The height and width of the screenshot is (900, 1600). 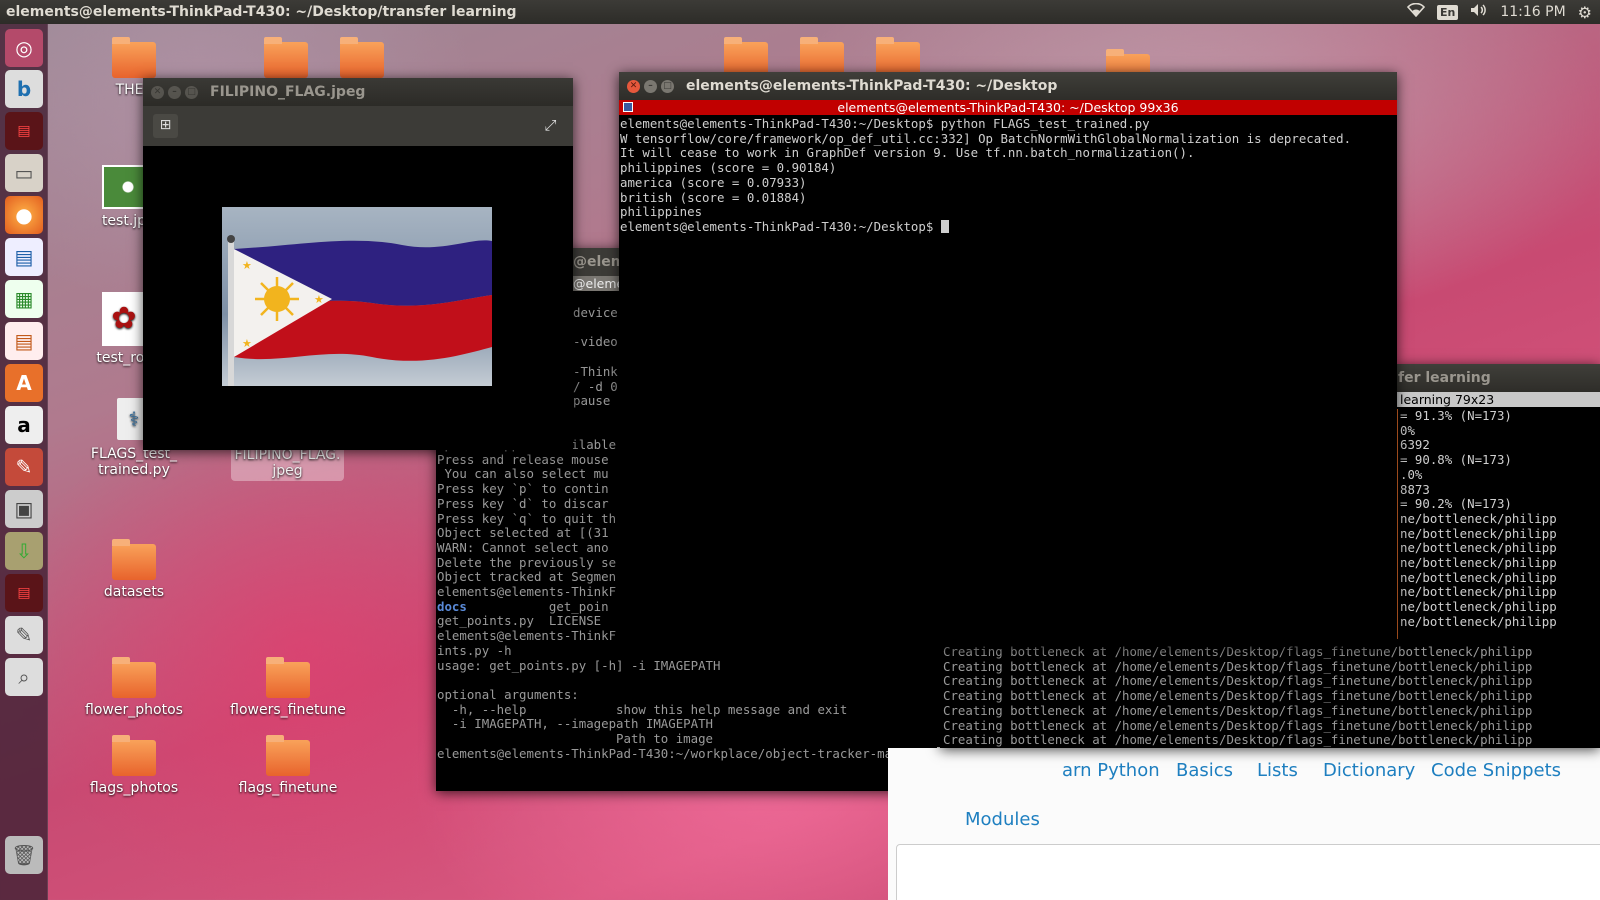 What do you see at coordinates (24, 593) in the screenshot?
I see `terminal2-icon: ▤` at bounding box center [24, 593].